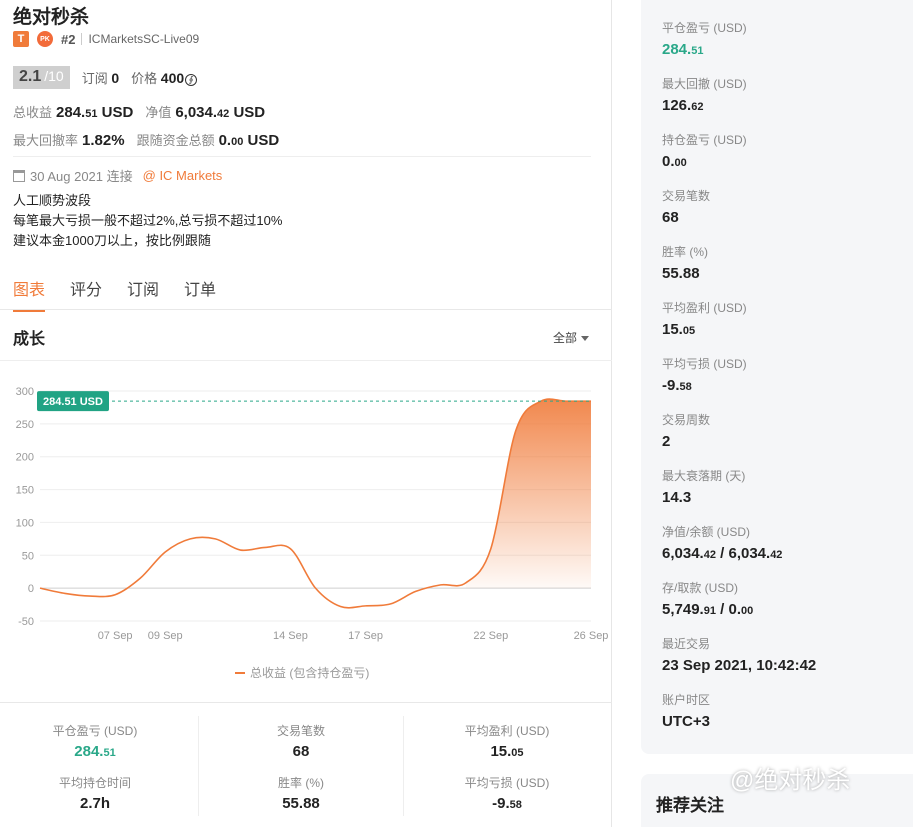 The image size is (913, 827). What do you see at coordinates (722, 553) in the screenshot?
I see `stat-value: 6,034.42 / 6,034.42` at bounding box center [722, 553].